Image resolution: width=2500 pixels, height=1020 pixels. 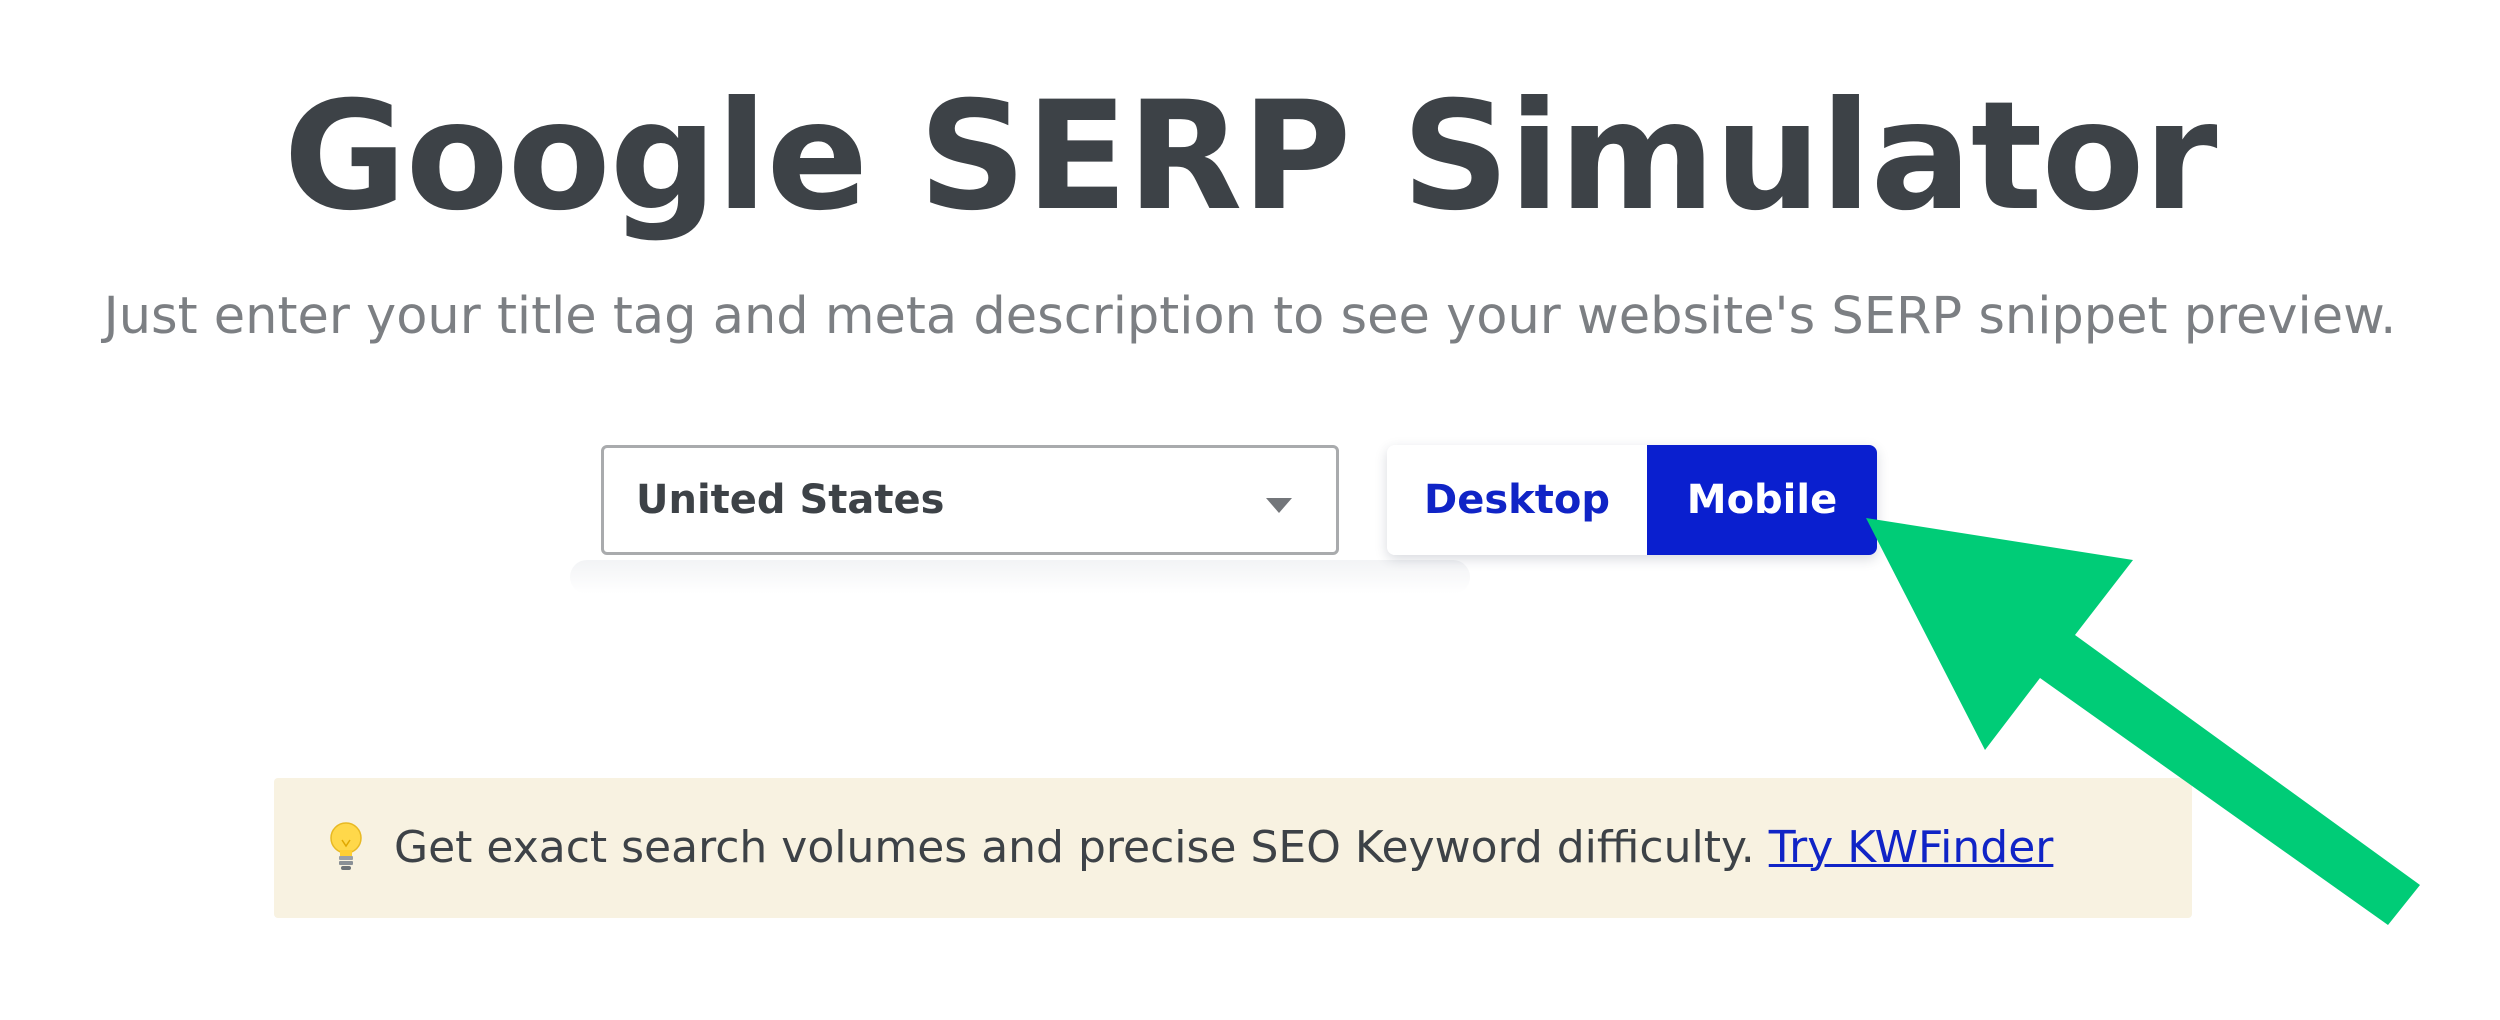 I want to click on country-select: United States, so click(x=970, y=500).